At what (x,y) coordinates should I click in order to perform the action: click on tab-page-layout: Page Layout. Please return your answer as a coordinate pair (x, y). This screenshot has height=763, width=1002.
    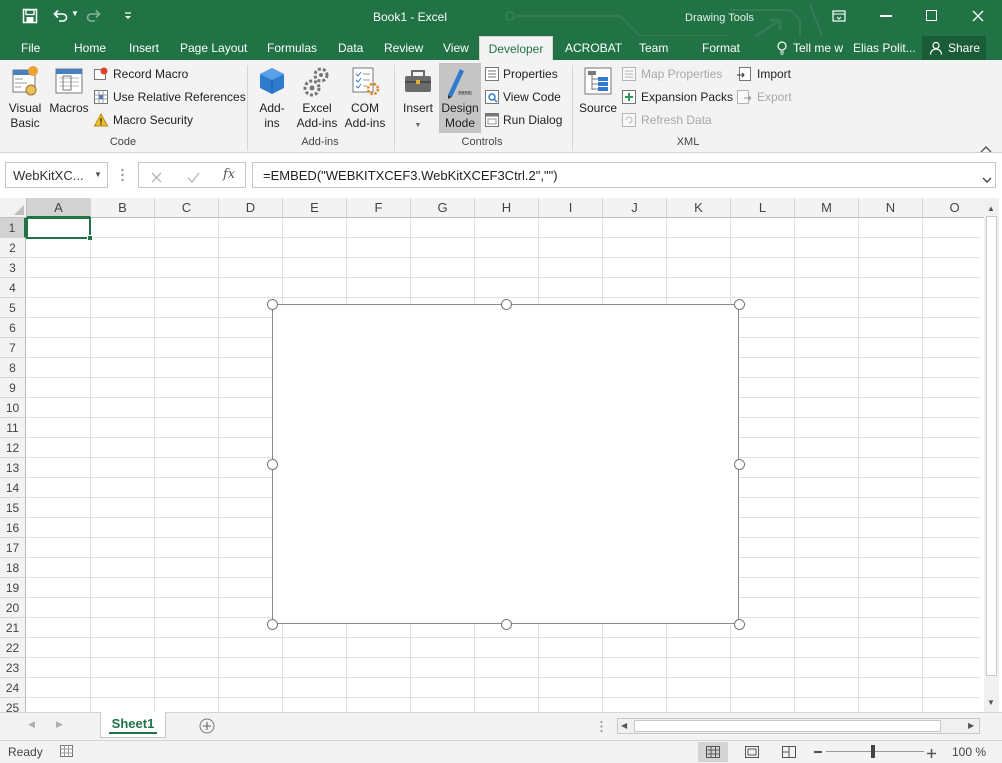
    Looking at the image, I should click on (213, 48).